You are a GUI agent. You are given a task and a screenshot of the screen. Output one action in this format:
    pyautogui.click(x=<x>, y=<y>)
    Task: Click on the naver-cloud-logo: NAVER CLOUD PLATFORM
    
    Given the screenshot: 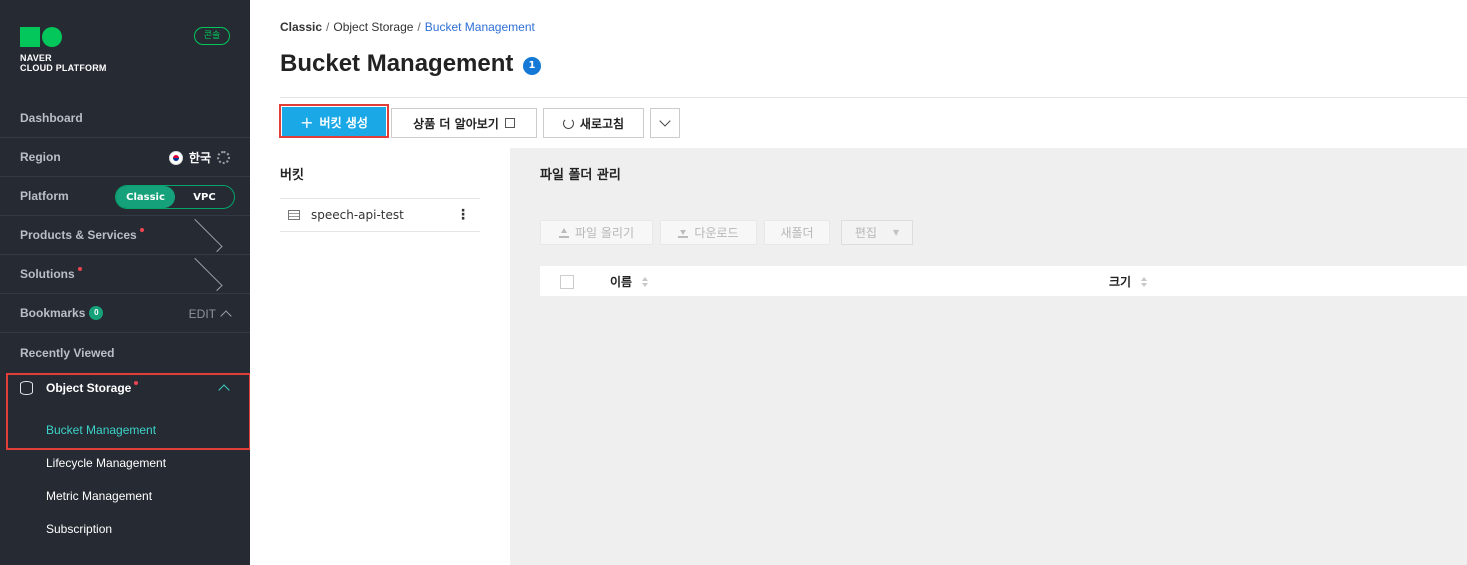 What is the action you would take?
    pyautogui.click(x=63, y=50)
    